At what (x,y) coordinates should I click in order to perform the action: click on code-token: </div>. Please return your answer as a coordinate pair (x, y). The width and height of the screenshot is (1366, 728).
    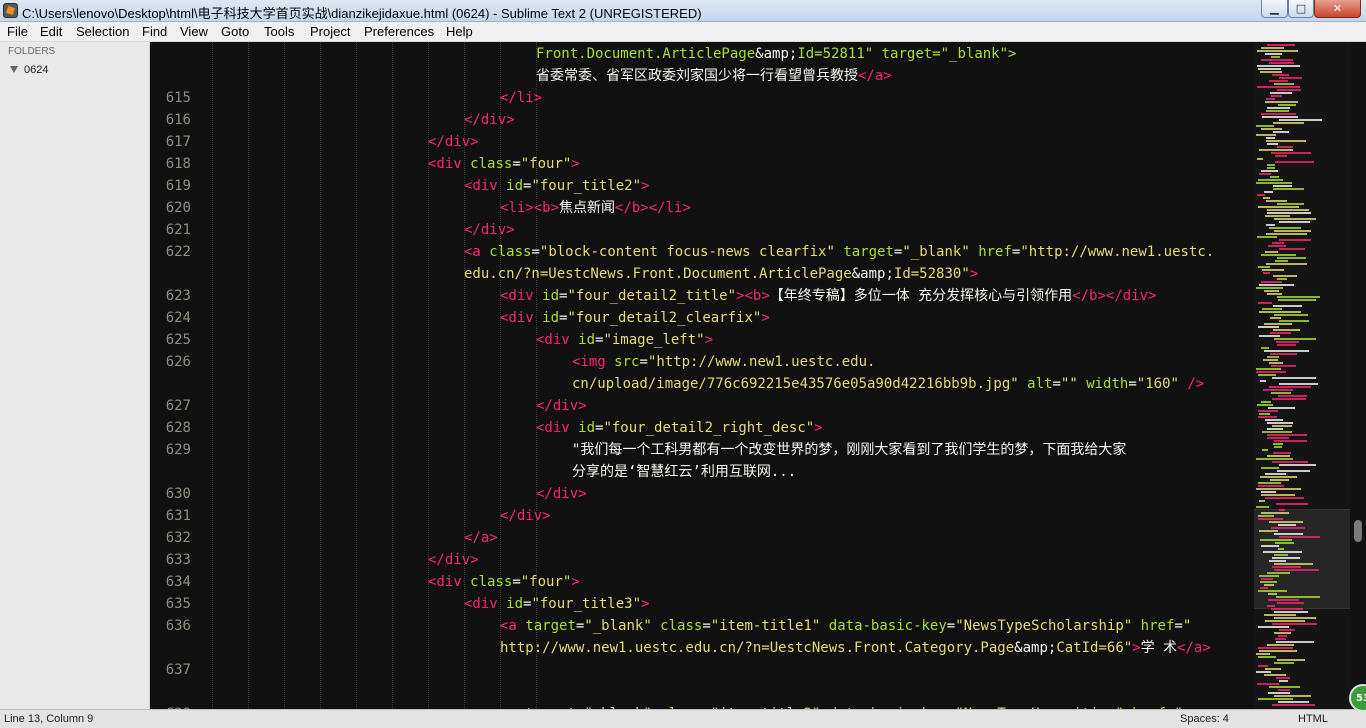
    Looking at the image, I should click on (525, 516).